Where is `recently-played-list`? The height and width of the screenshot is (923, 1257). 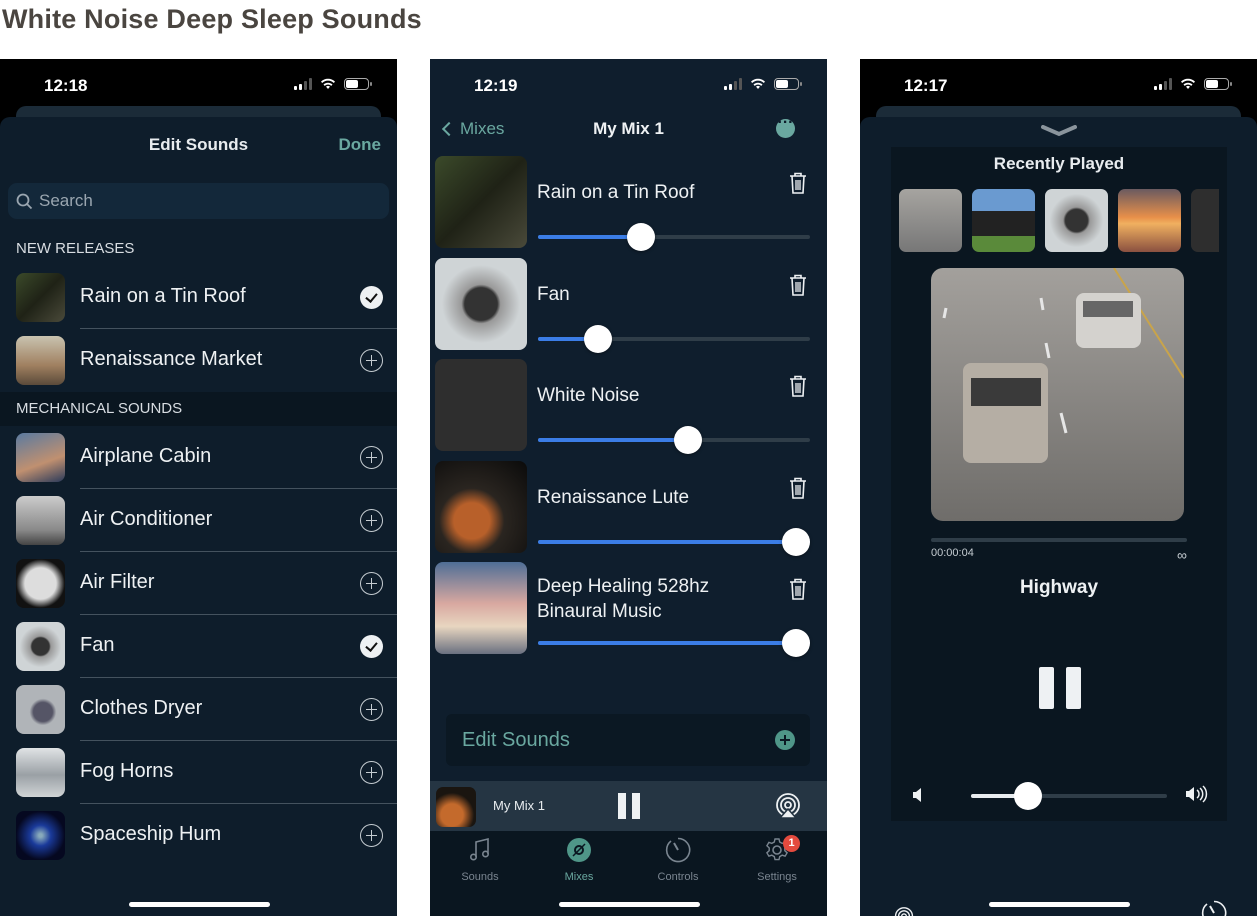
recently-played-list is located at coordinates (1059, 220).